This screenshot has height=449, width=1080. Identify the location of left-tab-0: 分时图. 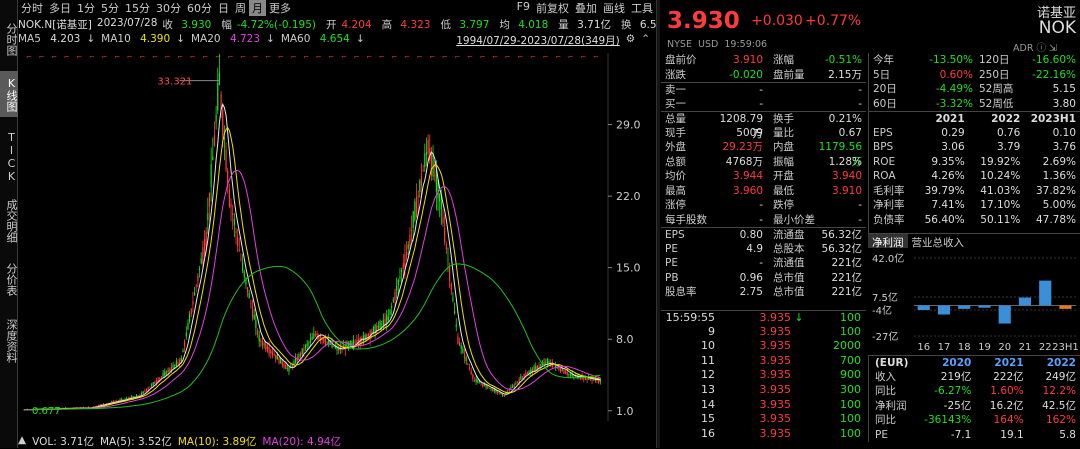
(9, 39).